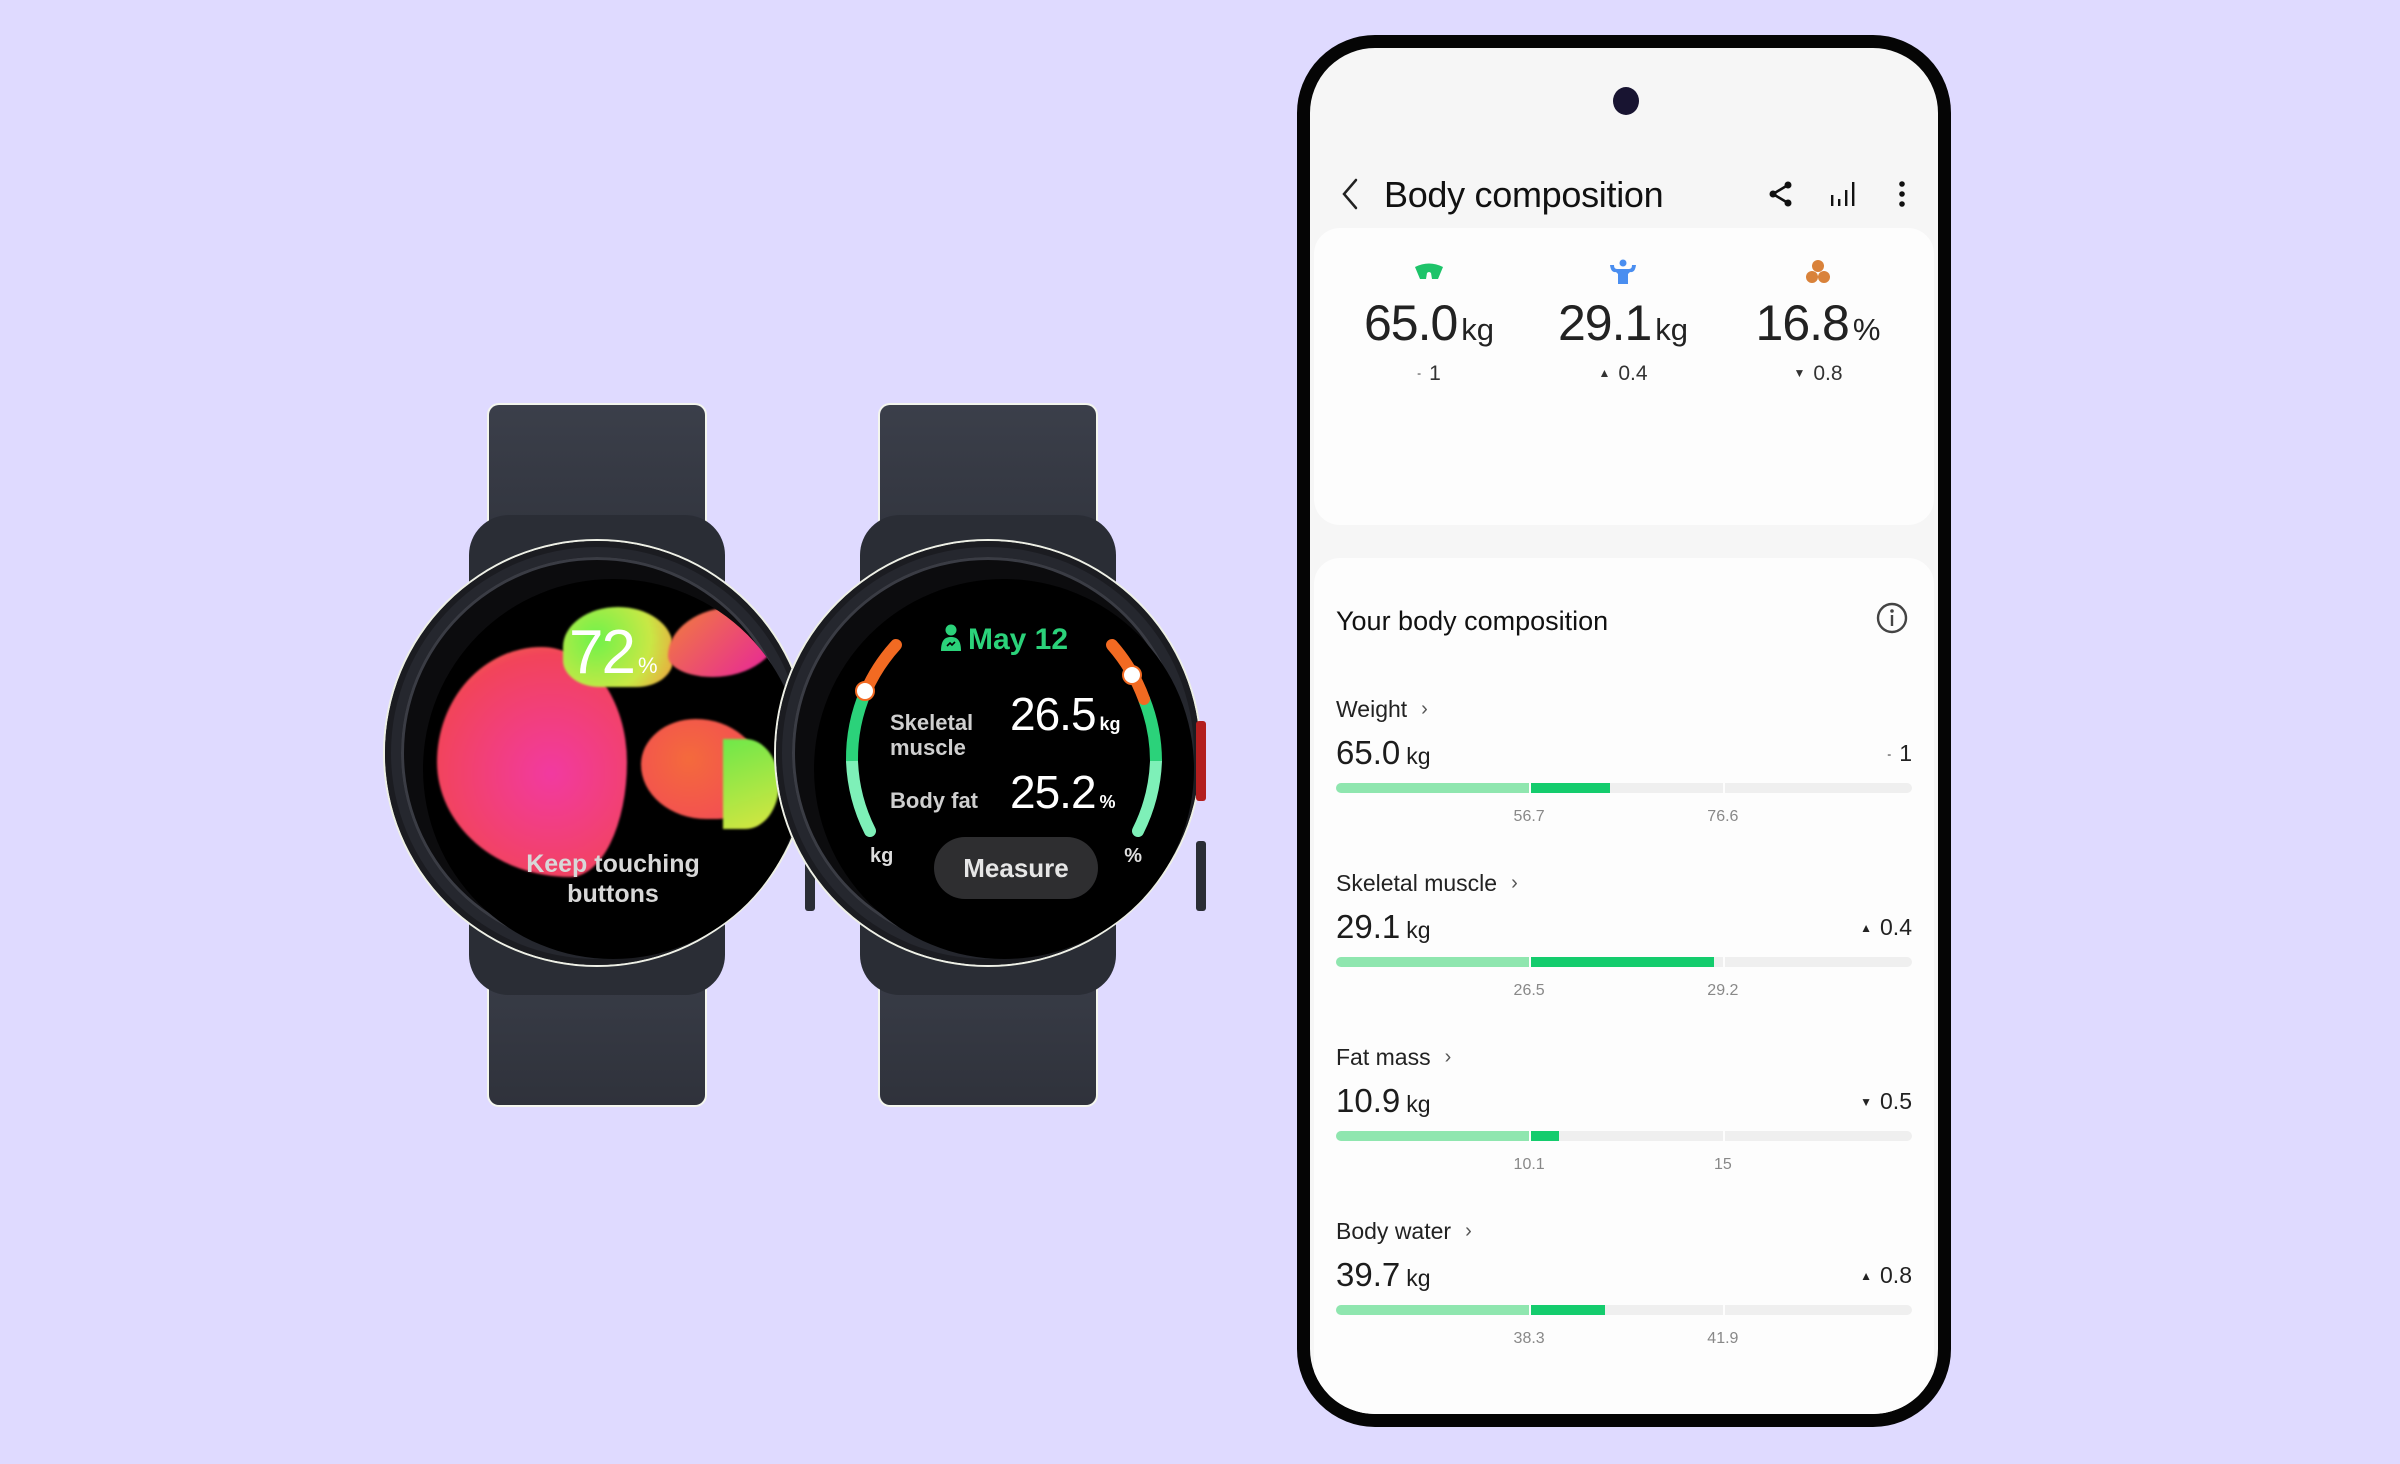 The height and width of the screenshot is (1464, 2400). Describe the element at coordinates (1843, 194) in the screenshot. I see `trends-button` at that location.